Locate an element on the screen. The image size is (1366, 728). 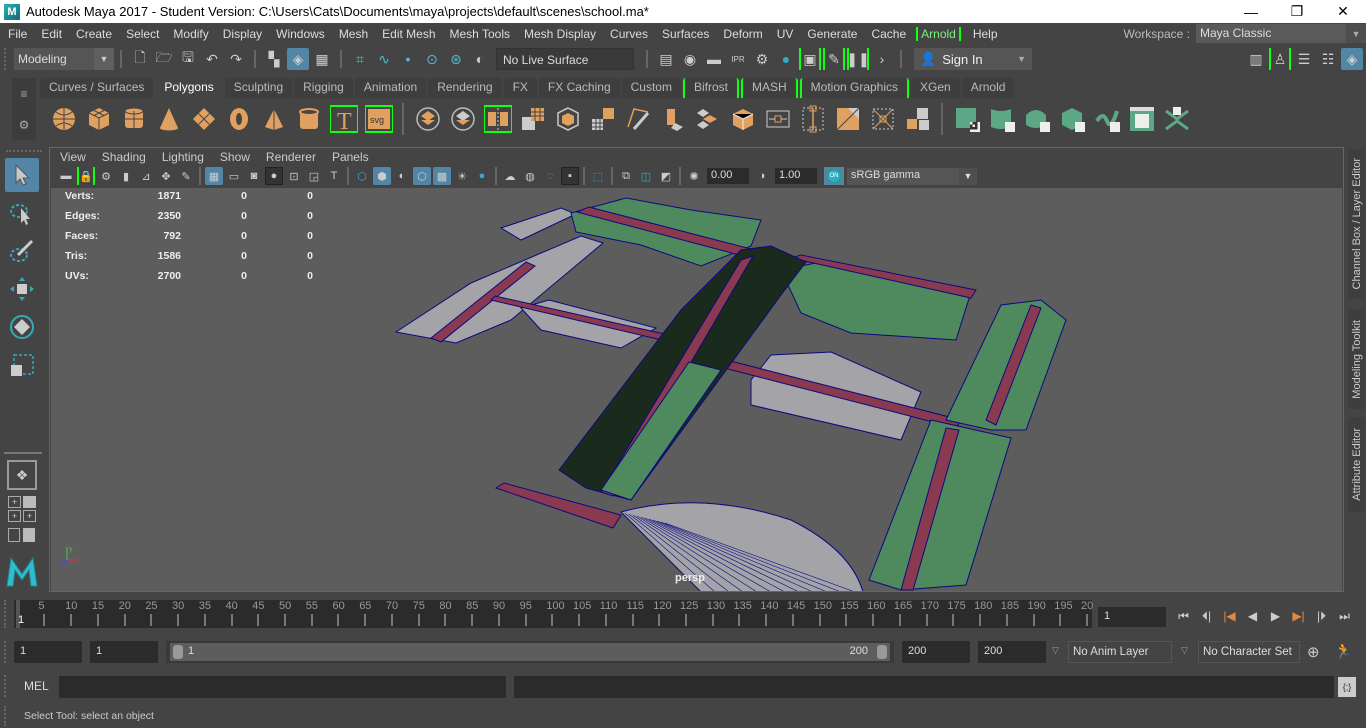
step-forward-key-icon: ▶| is located at coordinates (1298, 616).